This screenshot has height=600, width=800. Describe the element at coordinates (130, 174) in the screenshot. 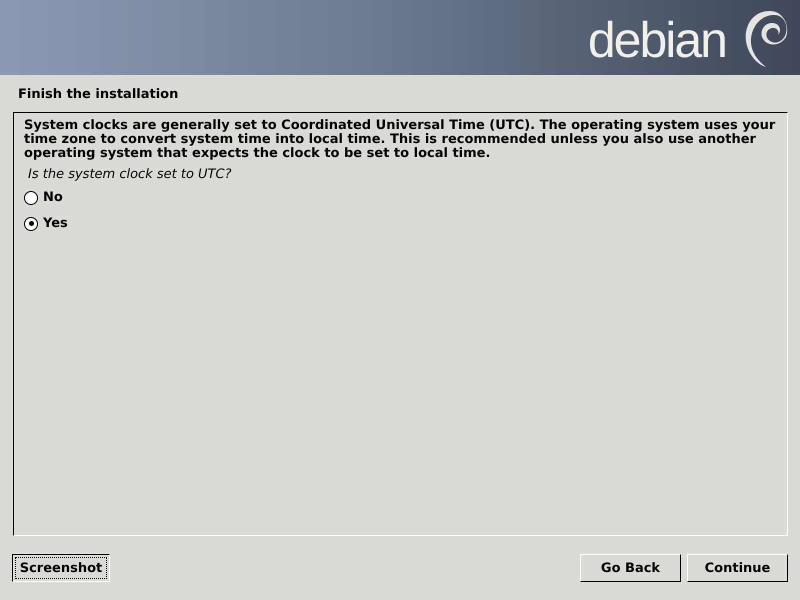

I see `question-text: Is the system clock set to UTC?` at that location.